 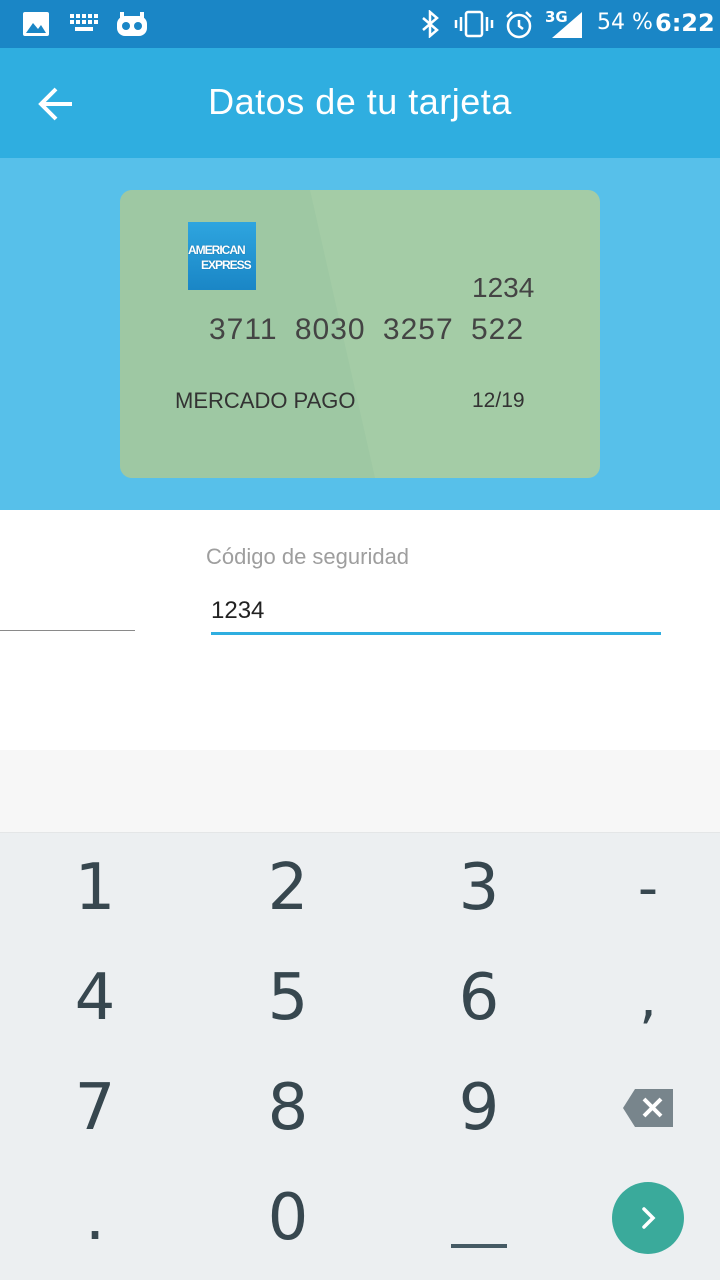 I want to click on key-3: 3, so click(x=479, y=888).